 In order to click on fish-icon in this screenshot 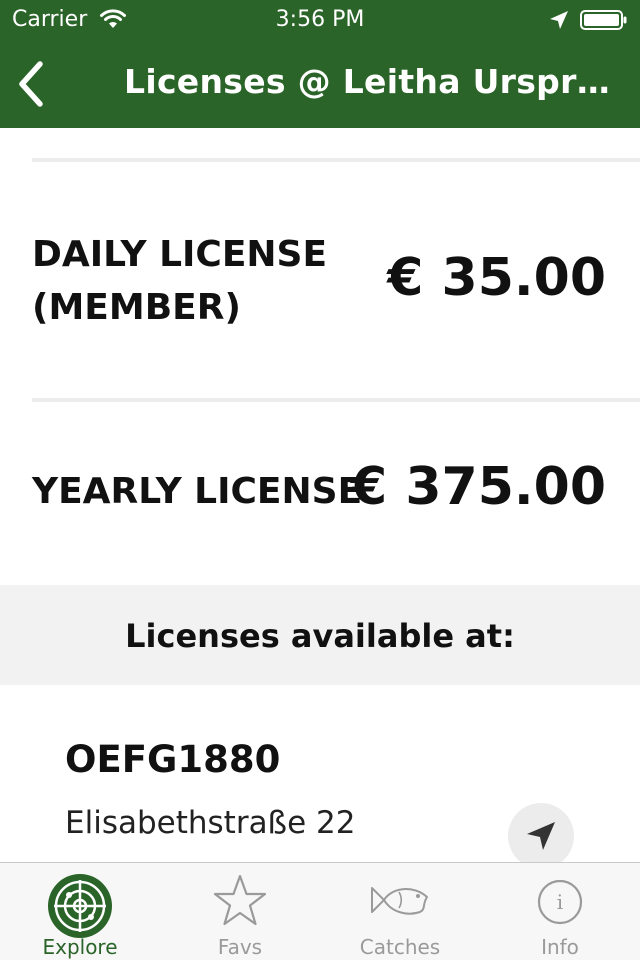, I will do `click(399, 901)`.